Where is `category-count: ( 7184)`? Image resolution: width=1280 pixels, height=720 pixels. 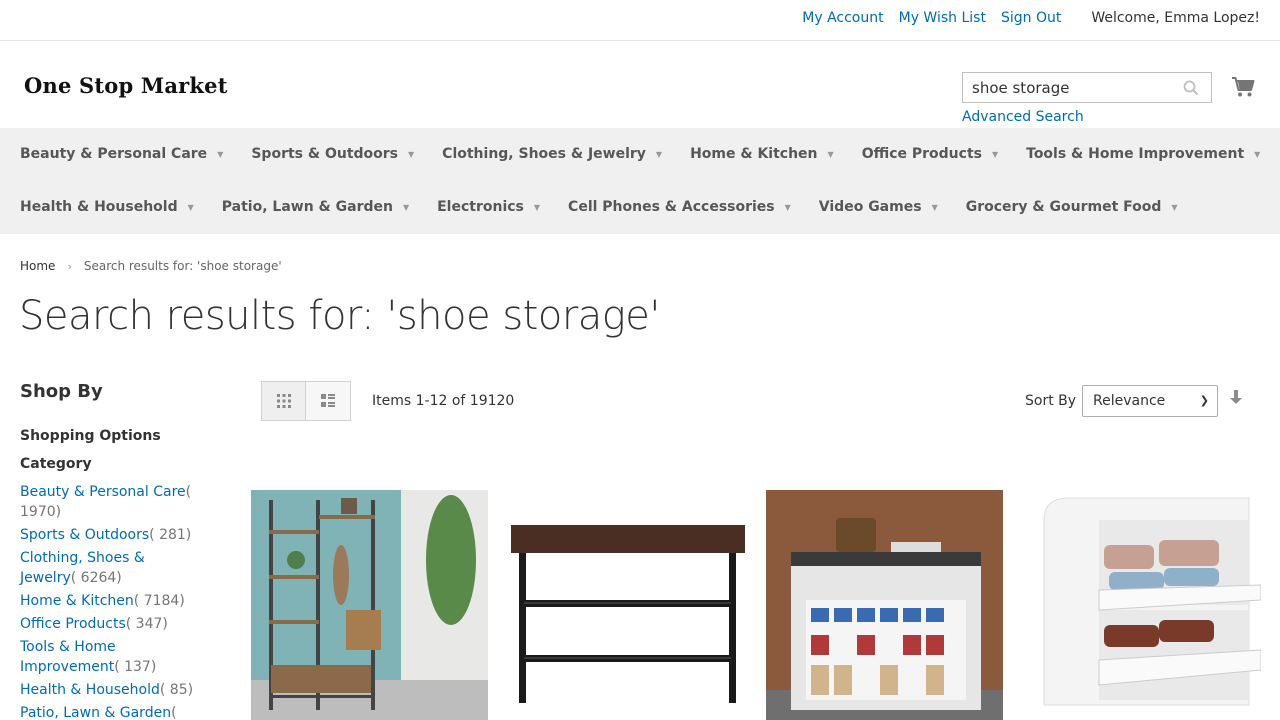 category-count: ( 7184) is located at coordinates (159, 601).